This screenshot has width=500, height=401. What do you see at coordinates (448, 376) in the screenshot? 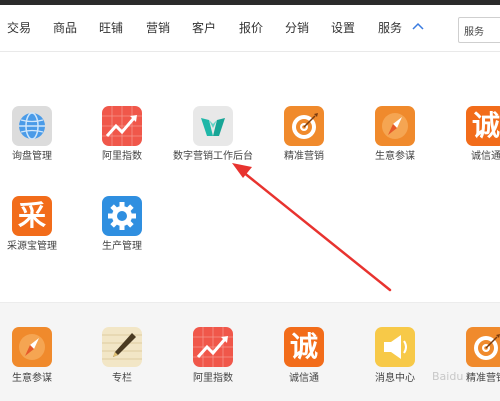
I see `watermark: Baidu` at bounding box center [448, 376].